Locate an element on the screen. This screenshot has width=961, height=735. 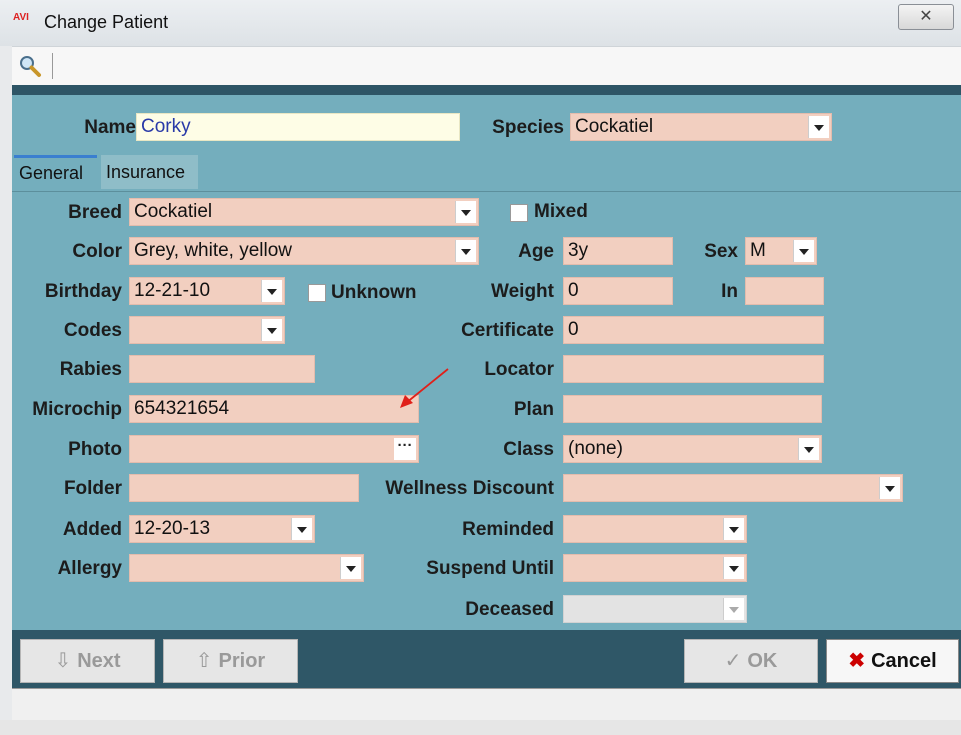
microchip-field: 654321654 is located at coordinates (274, 409).